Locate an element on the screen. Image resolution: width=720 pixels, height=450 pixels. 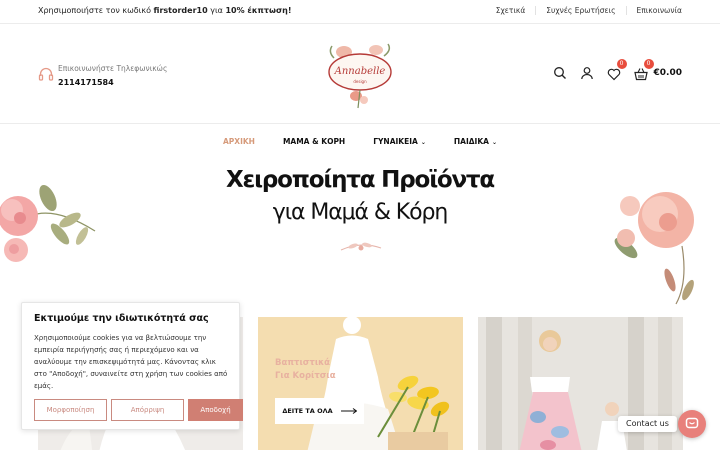
category-title-line-1: Βαπτιστικά is located at coordinates (303, 363).